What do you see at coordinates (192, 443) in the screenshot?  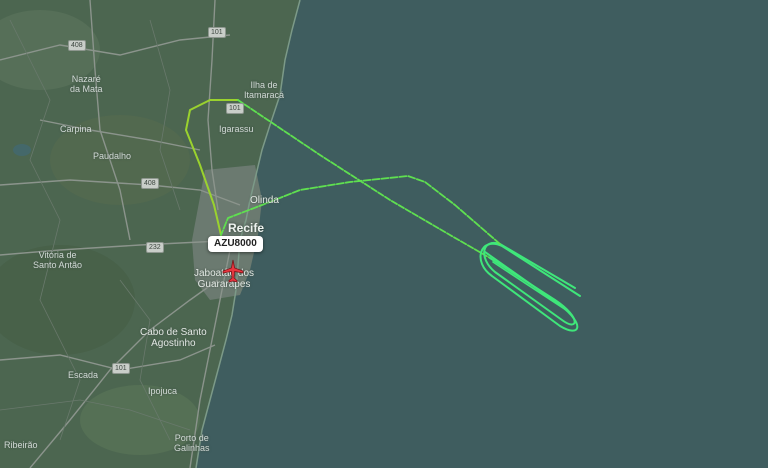 I see `place-label-porto-de-galinhas: Porto de Galinhas` at bounding box center [192, 443].